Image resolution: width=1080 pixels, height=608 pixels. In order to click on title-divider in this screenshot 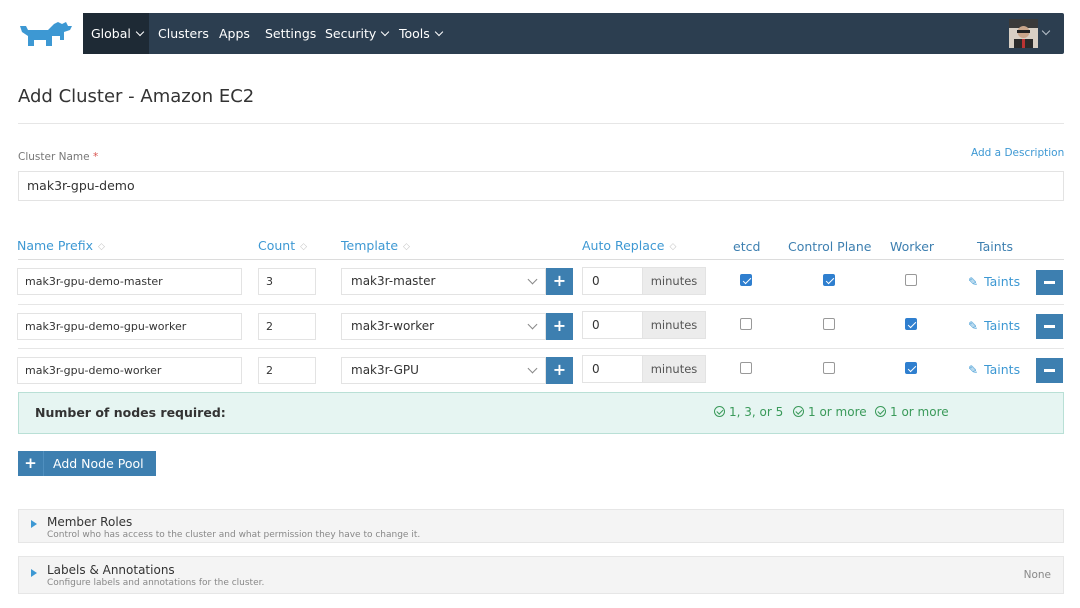, I will do `click(541, 123)`.